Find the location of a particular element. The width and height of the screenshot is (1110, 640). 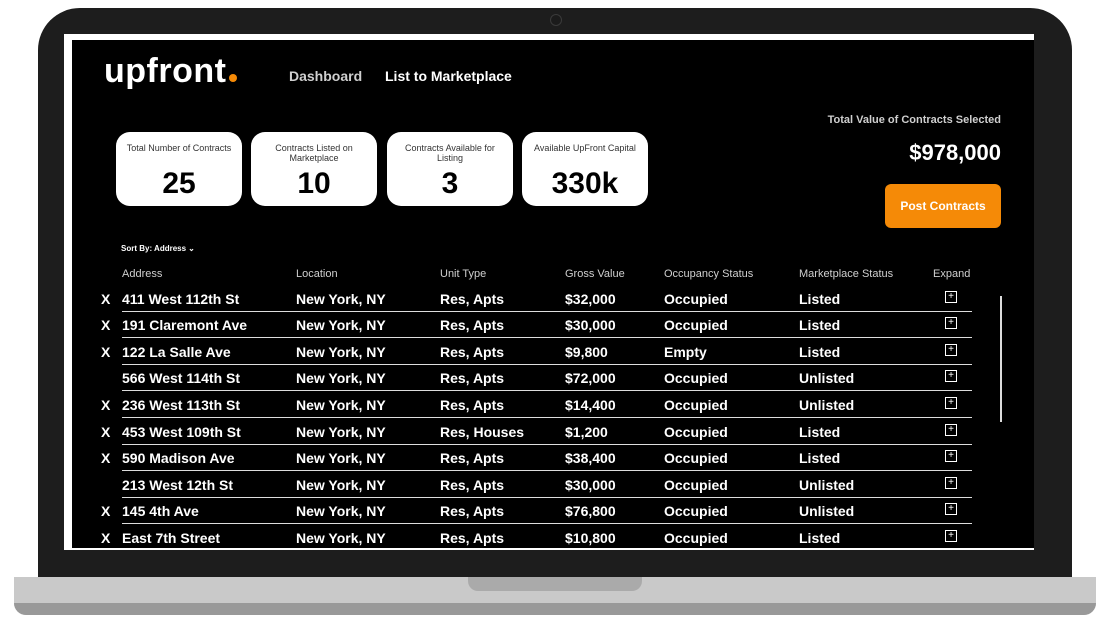

laptop-hinge is located at coordinates (555, 584).